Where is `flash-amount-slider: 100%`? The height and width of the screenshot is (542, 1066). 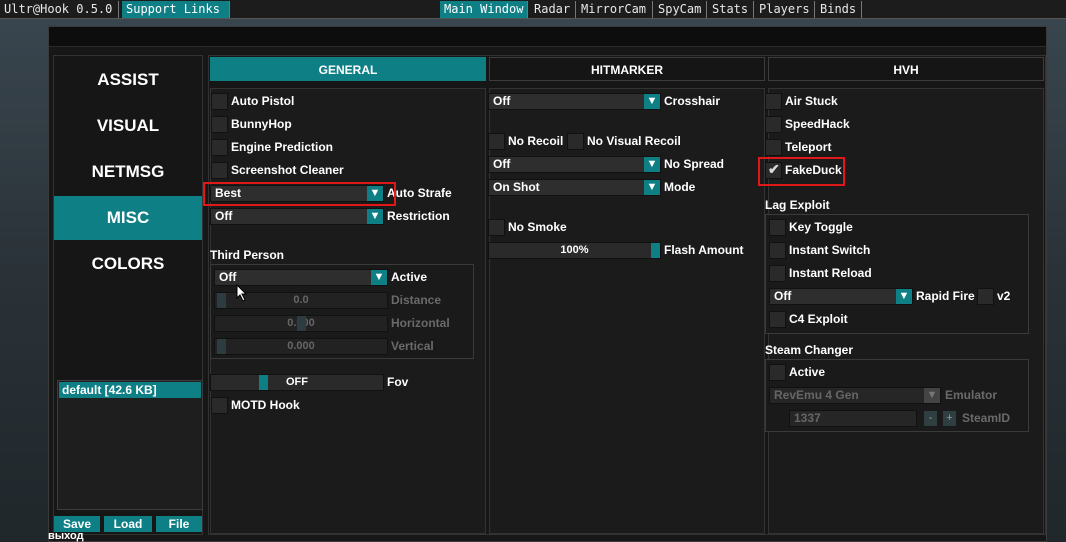 flash-amount-slider: 100% is located at coordinates (574, 250).